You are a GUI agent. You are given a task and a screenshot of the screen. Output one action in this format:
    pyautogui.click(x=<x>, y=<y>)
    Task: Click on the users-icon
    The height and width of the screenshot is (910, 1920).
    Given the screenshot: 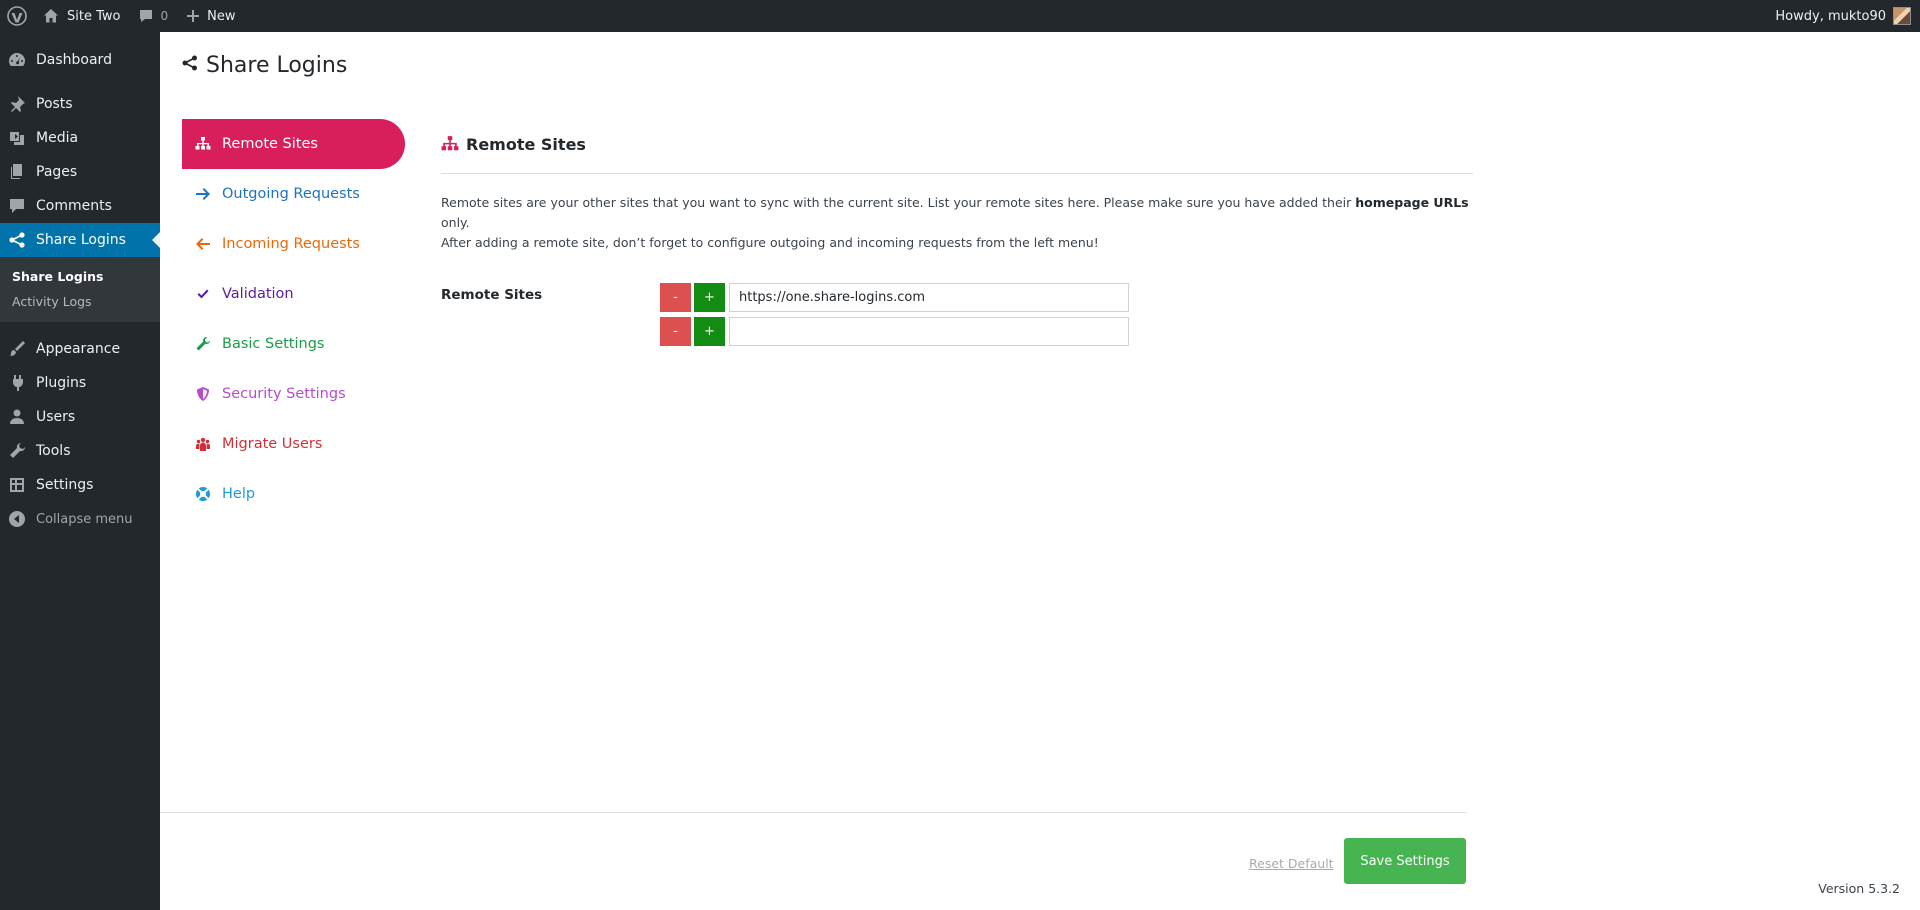 What is the action you would take?
    pyautogui.click(x=203, y=444)
    